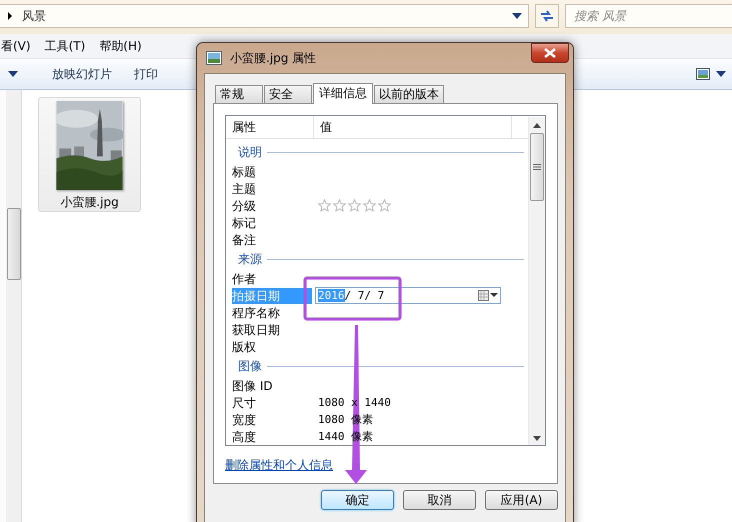 The width and height of the screenshot is (732, 522). What do you see at coordinates (537, 125) in the screenshot?
I see `scroll-up-icon` at bounding box center [537, 125].